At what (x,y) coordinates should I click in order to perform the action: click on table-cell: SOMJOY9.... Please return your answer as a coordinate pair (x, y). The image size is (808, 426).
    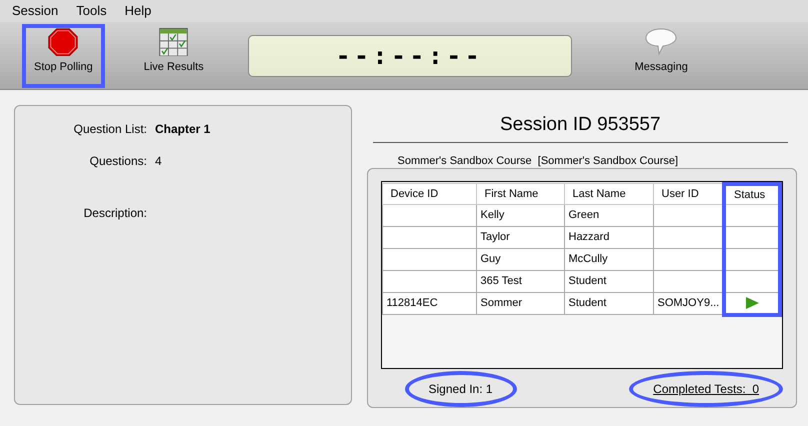
    Looking at the image, I should click on (688, 303).